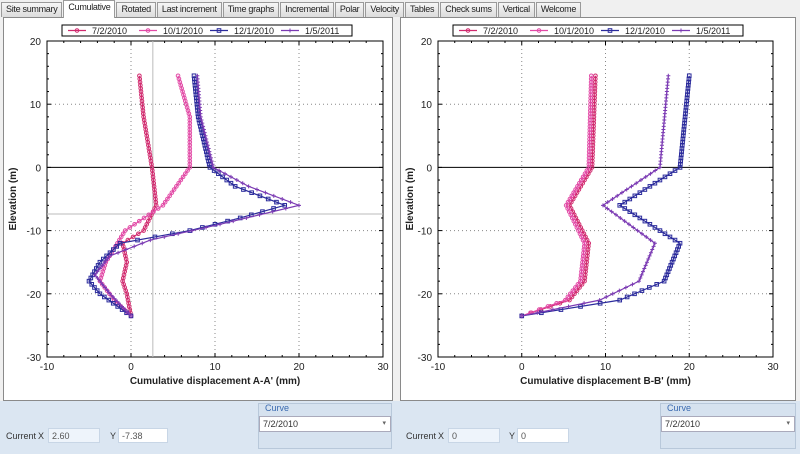 This screenshot has width=800, height=454. What do you see at coordinates (384, 9) in the screenshot?
I see `tab-velocity: Velocity` at bounding box center [384, 9].